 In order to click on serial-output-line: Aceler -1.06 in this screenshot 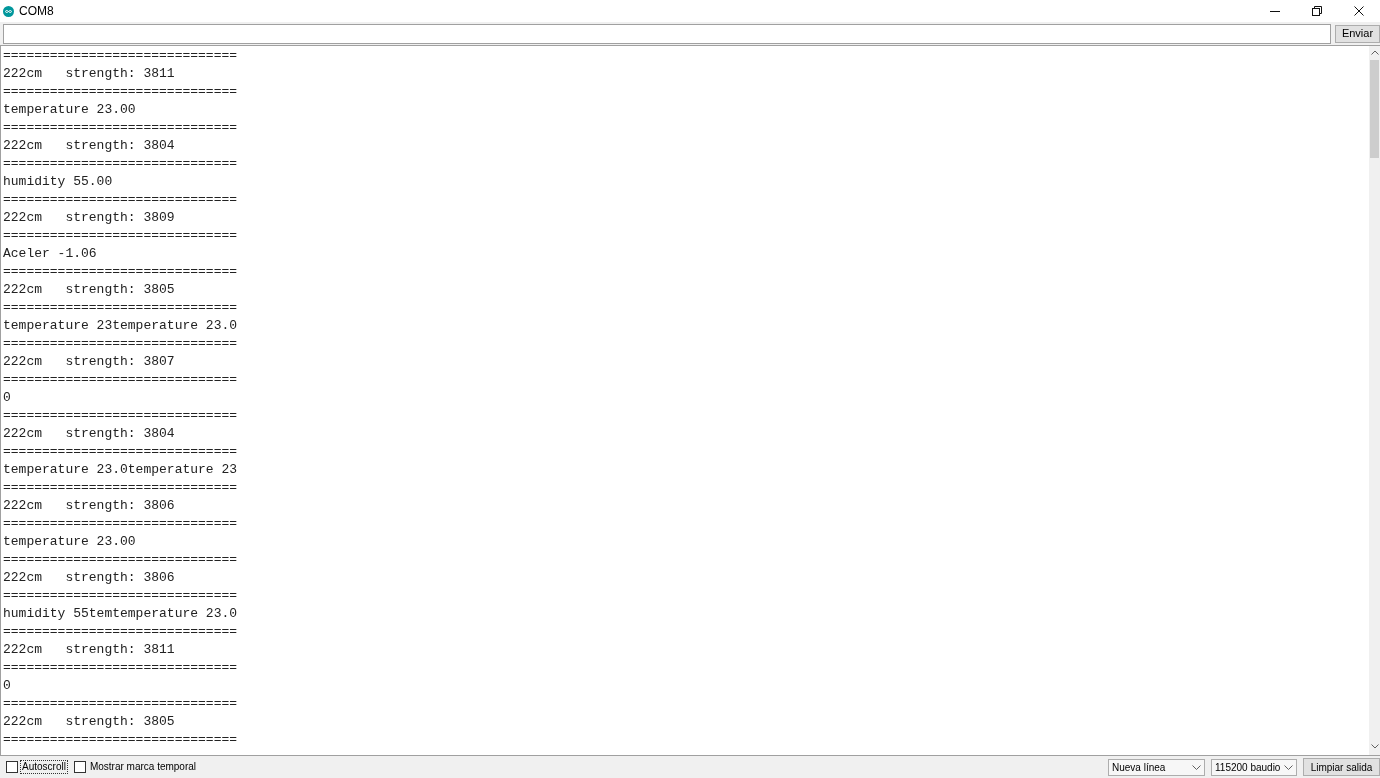, I will do `click(50, 254)`.